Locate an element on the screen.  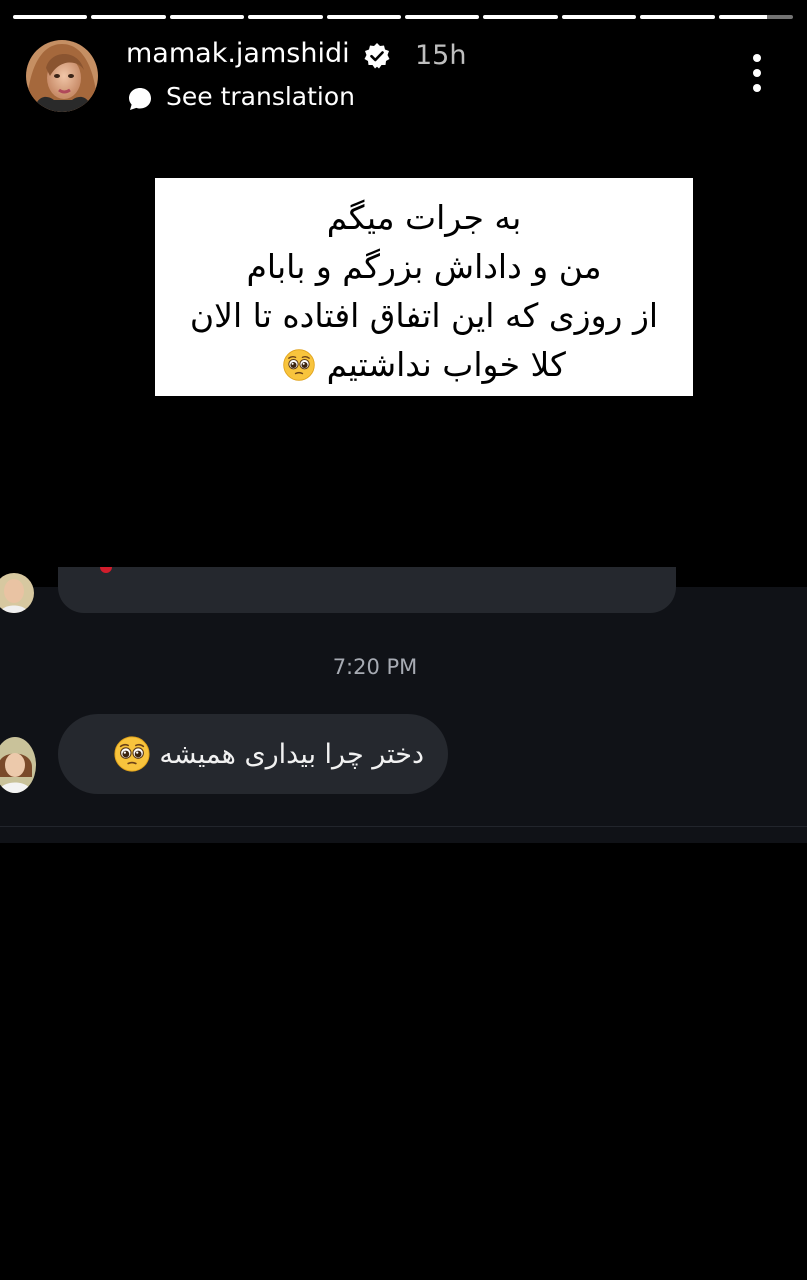
story-progress-bar is located at coordinates (403, 17).